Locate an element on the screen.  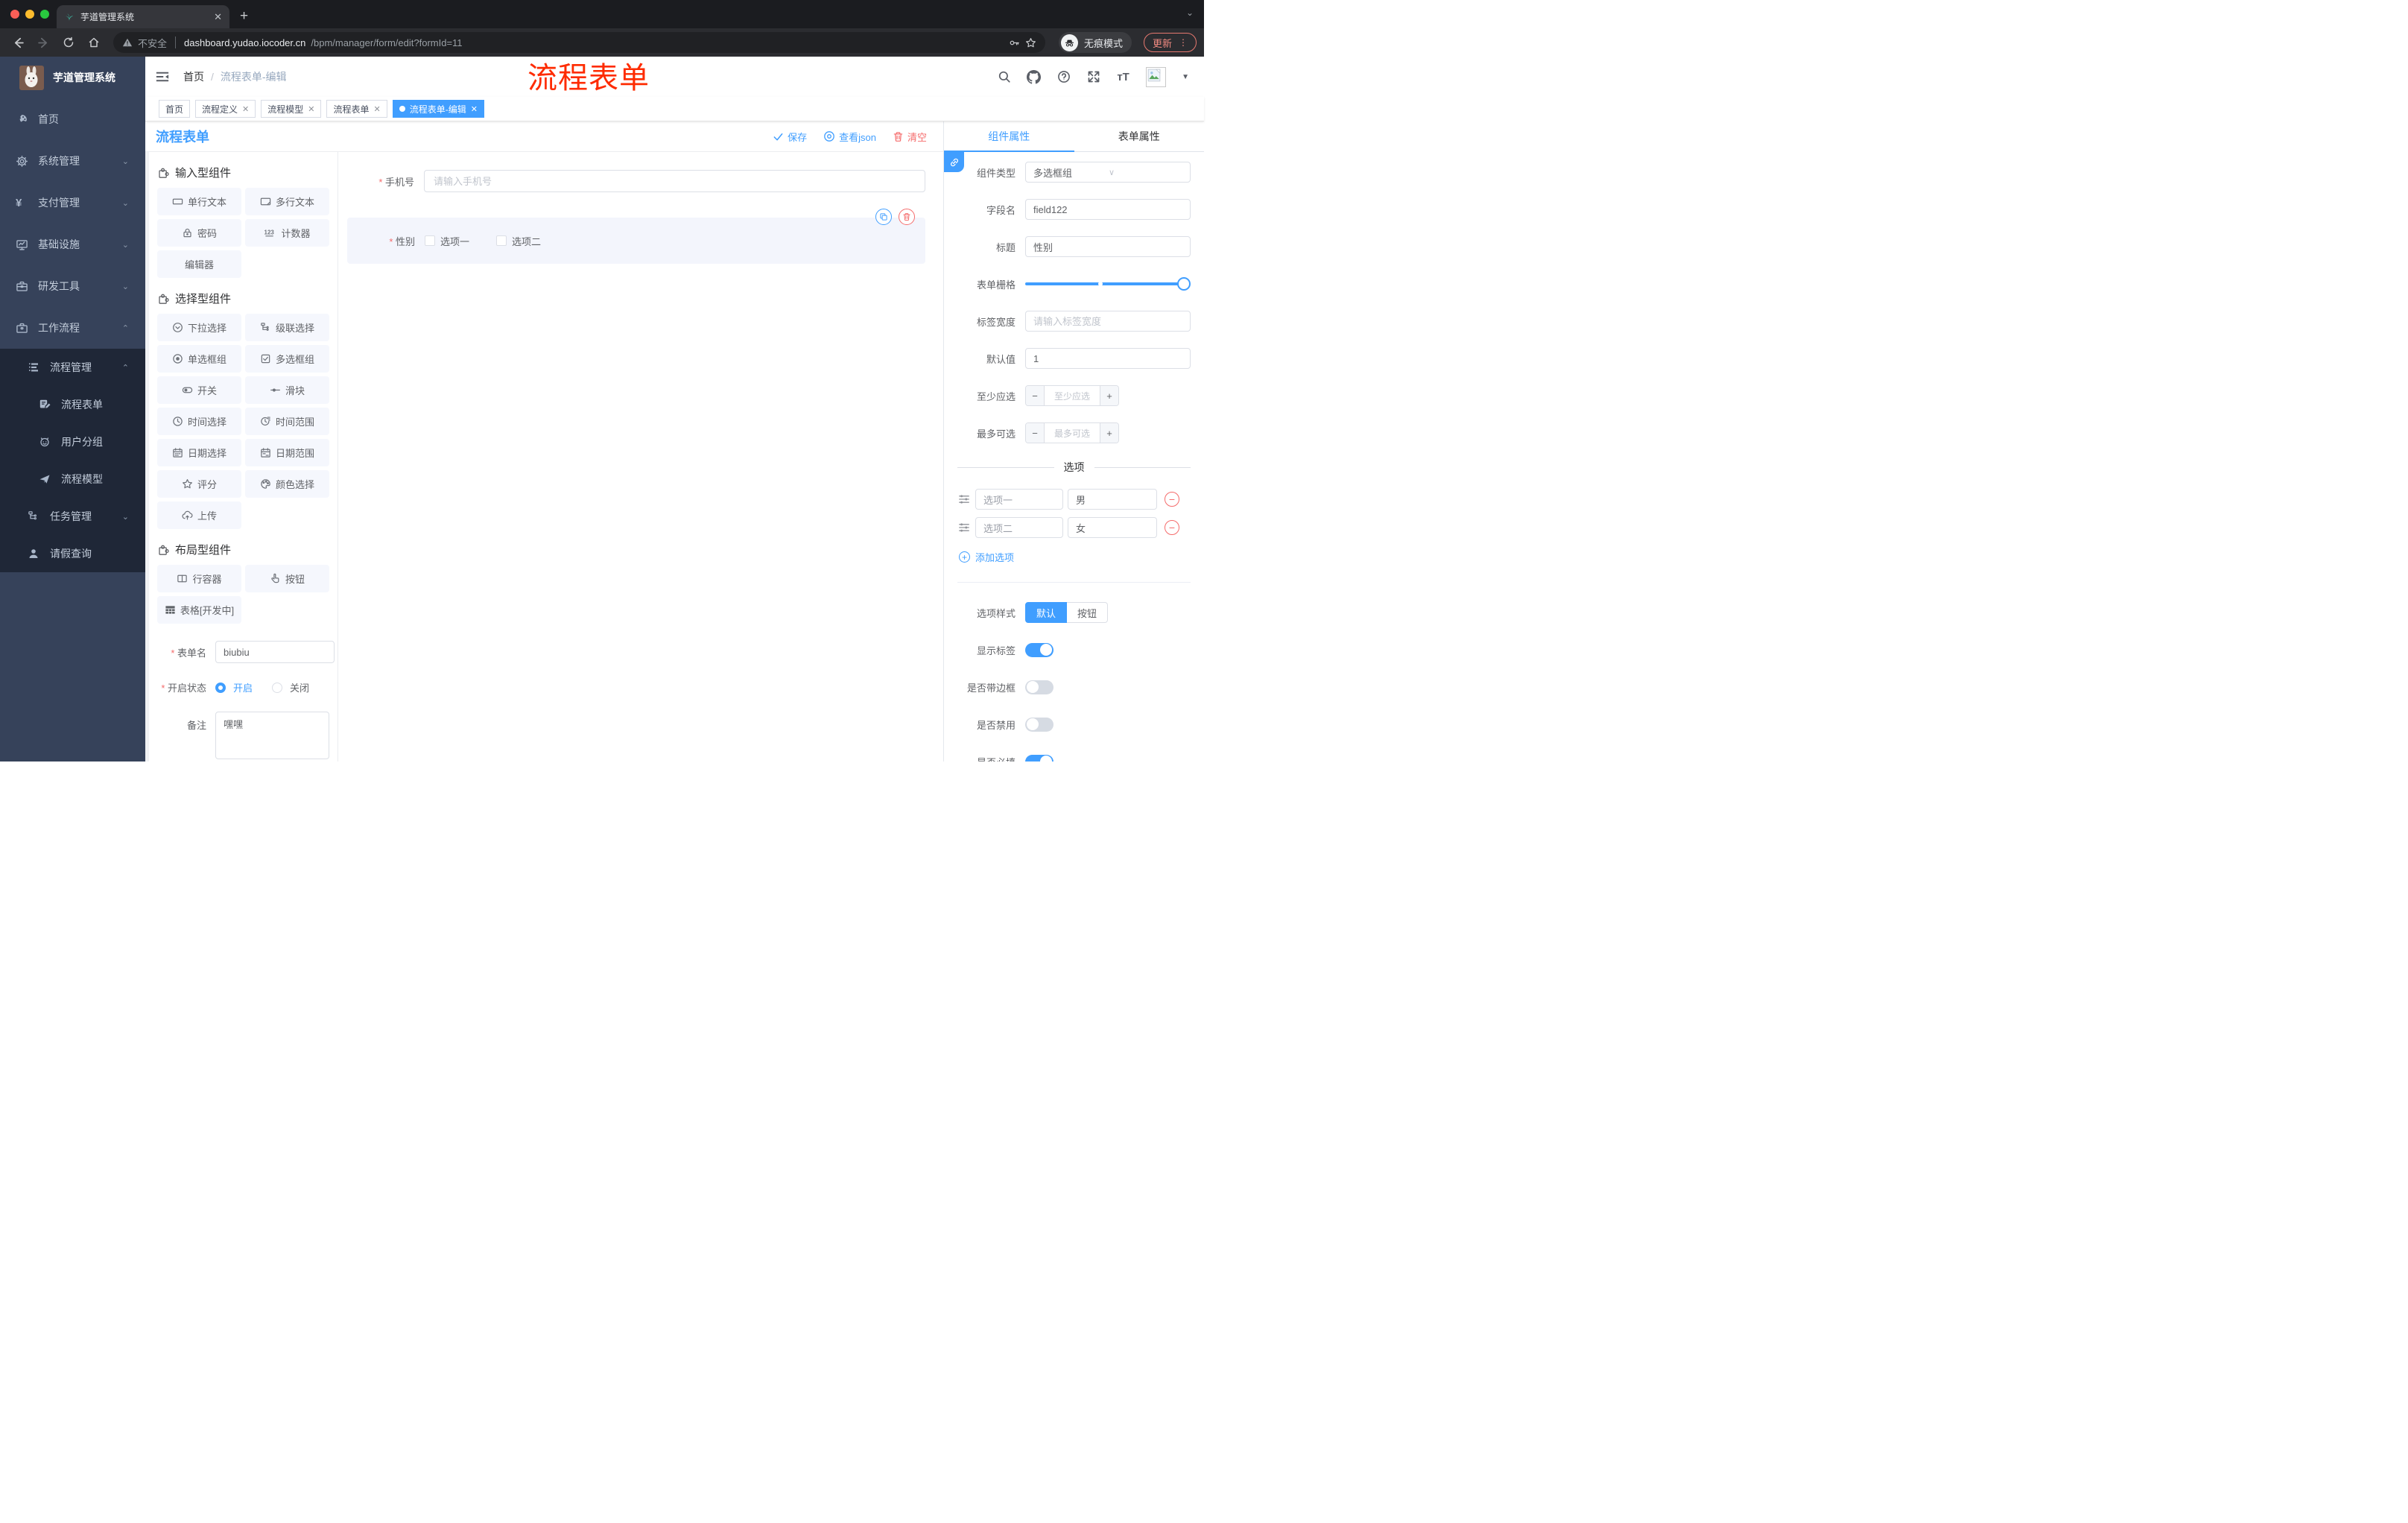
tag-process-form-edit: 流程表单-编辑 ✕ is located at coordinates (438, 109).